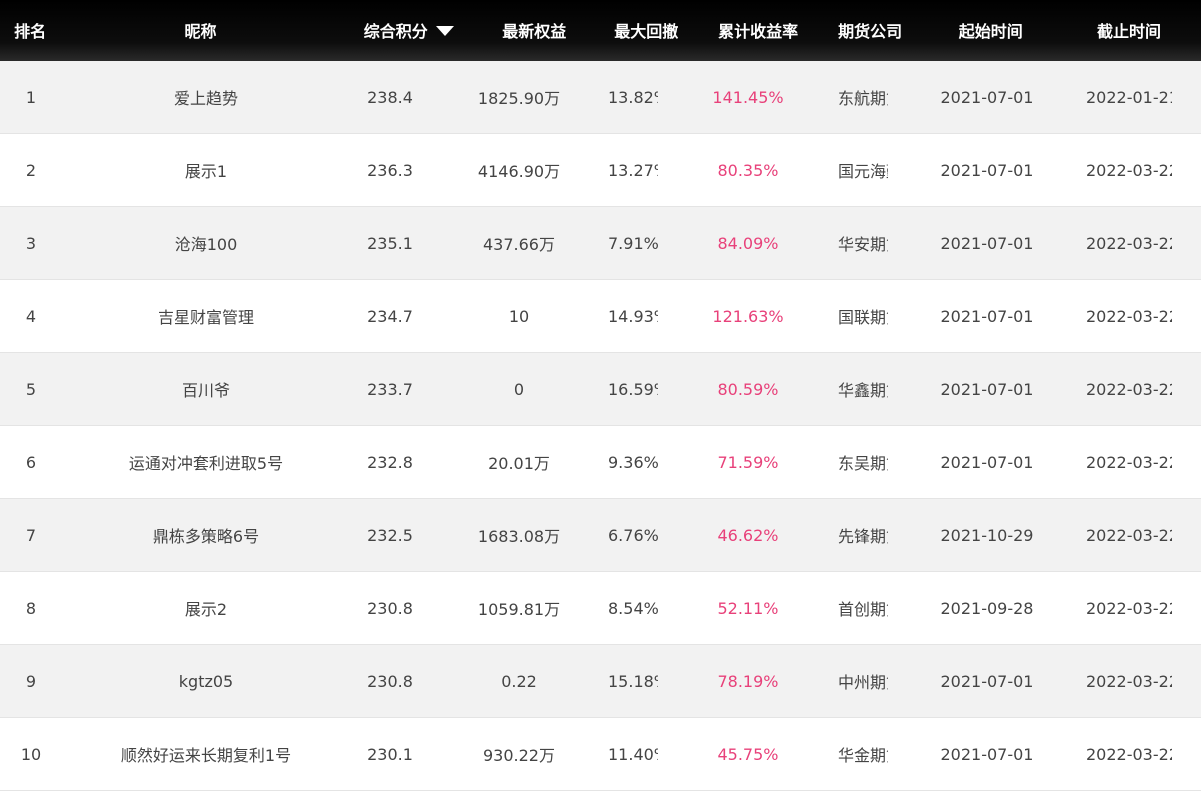 The image size is (1201, 792). Describe the element at coordinates (206, 536) in the screenshot. I see `cell-name: 鼎栋多策略6号` at that location.